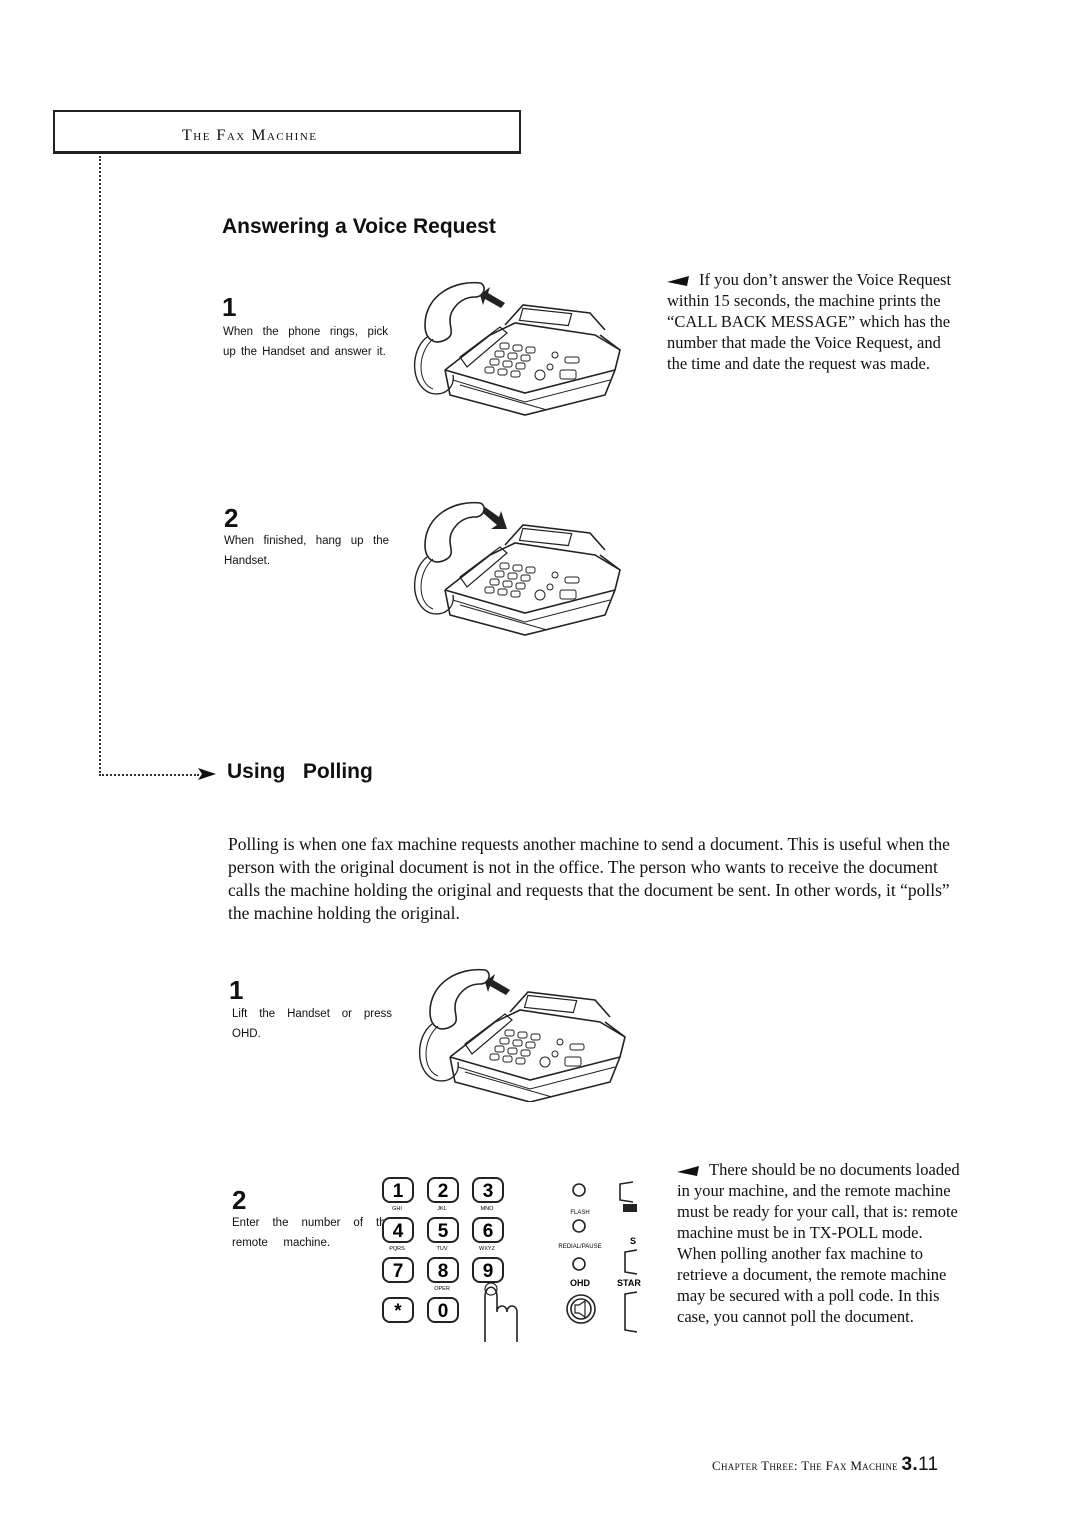 The image size is (1080, 1517). Describe the element at coordinates (239, 1200) in the screenshot. I see `polling-step-2-number: 2` at that location.